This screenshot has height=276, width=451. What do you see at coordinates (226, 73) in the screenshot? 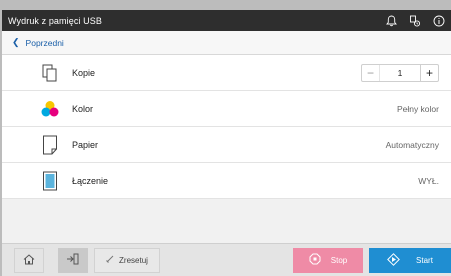
I see `setting-row-copies: Kopie − 1 +` at bounding box center [226, 73].